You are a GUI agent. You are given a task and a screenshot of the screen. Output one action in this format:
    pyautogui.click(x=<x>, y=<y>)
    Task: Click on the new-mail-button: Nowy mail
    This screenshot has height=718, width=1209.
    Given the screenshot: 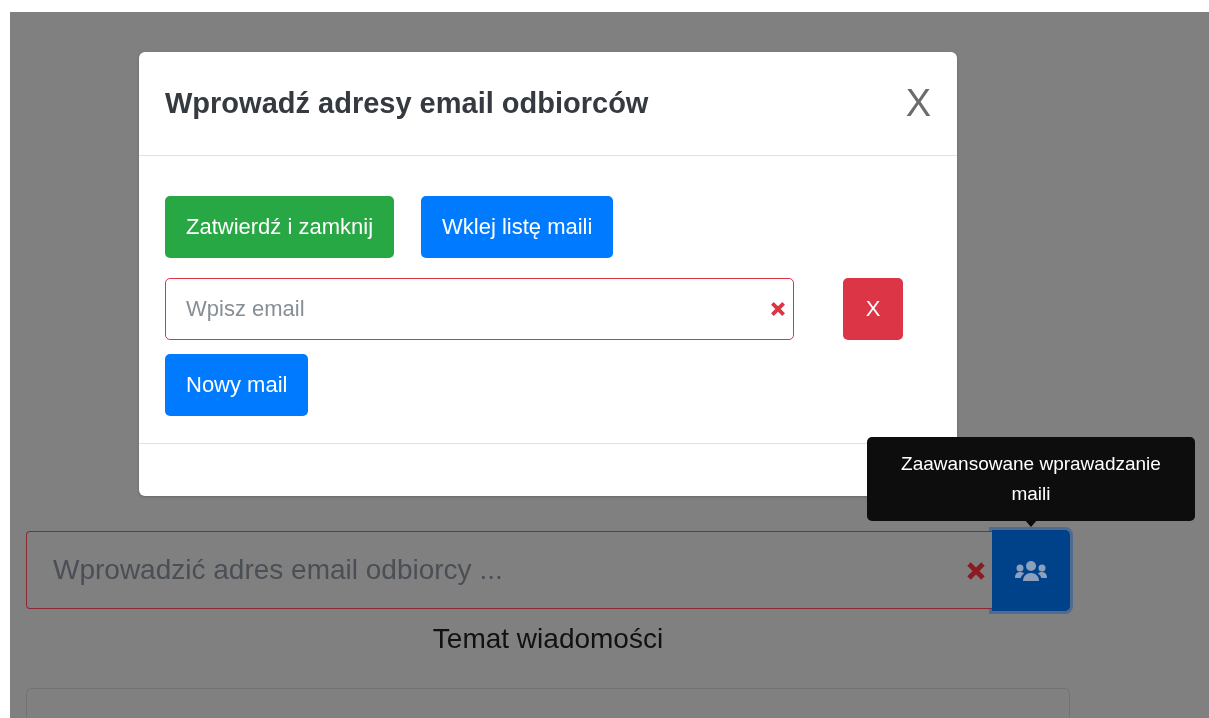 What is the action you would take?
    pyautogui.click(x=237, y=385)
    